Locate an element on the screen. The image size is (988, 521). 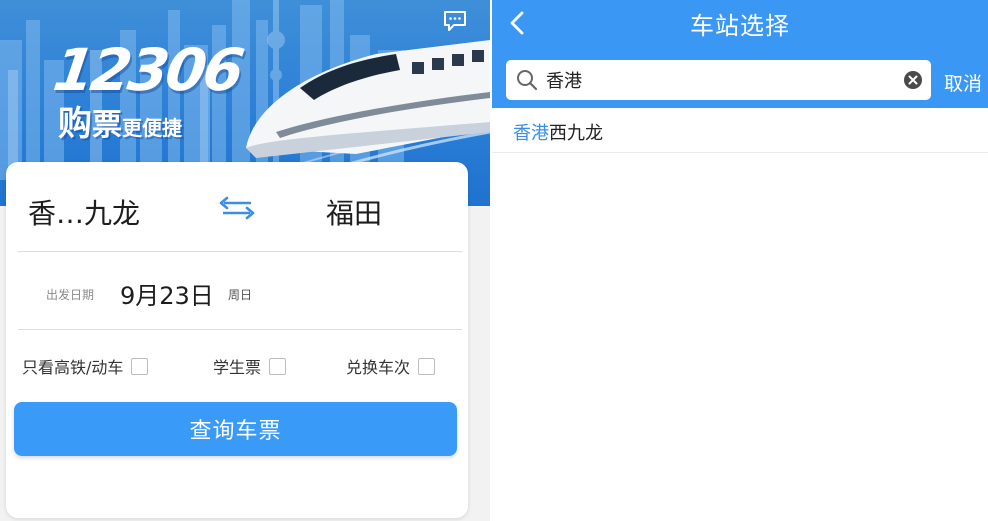
cancel-button: 取消 is located at coordinates (963, 82).